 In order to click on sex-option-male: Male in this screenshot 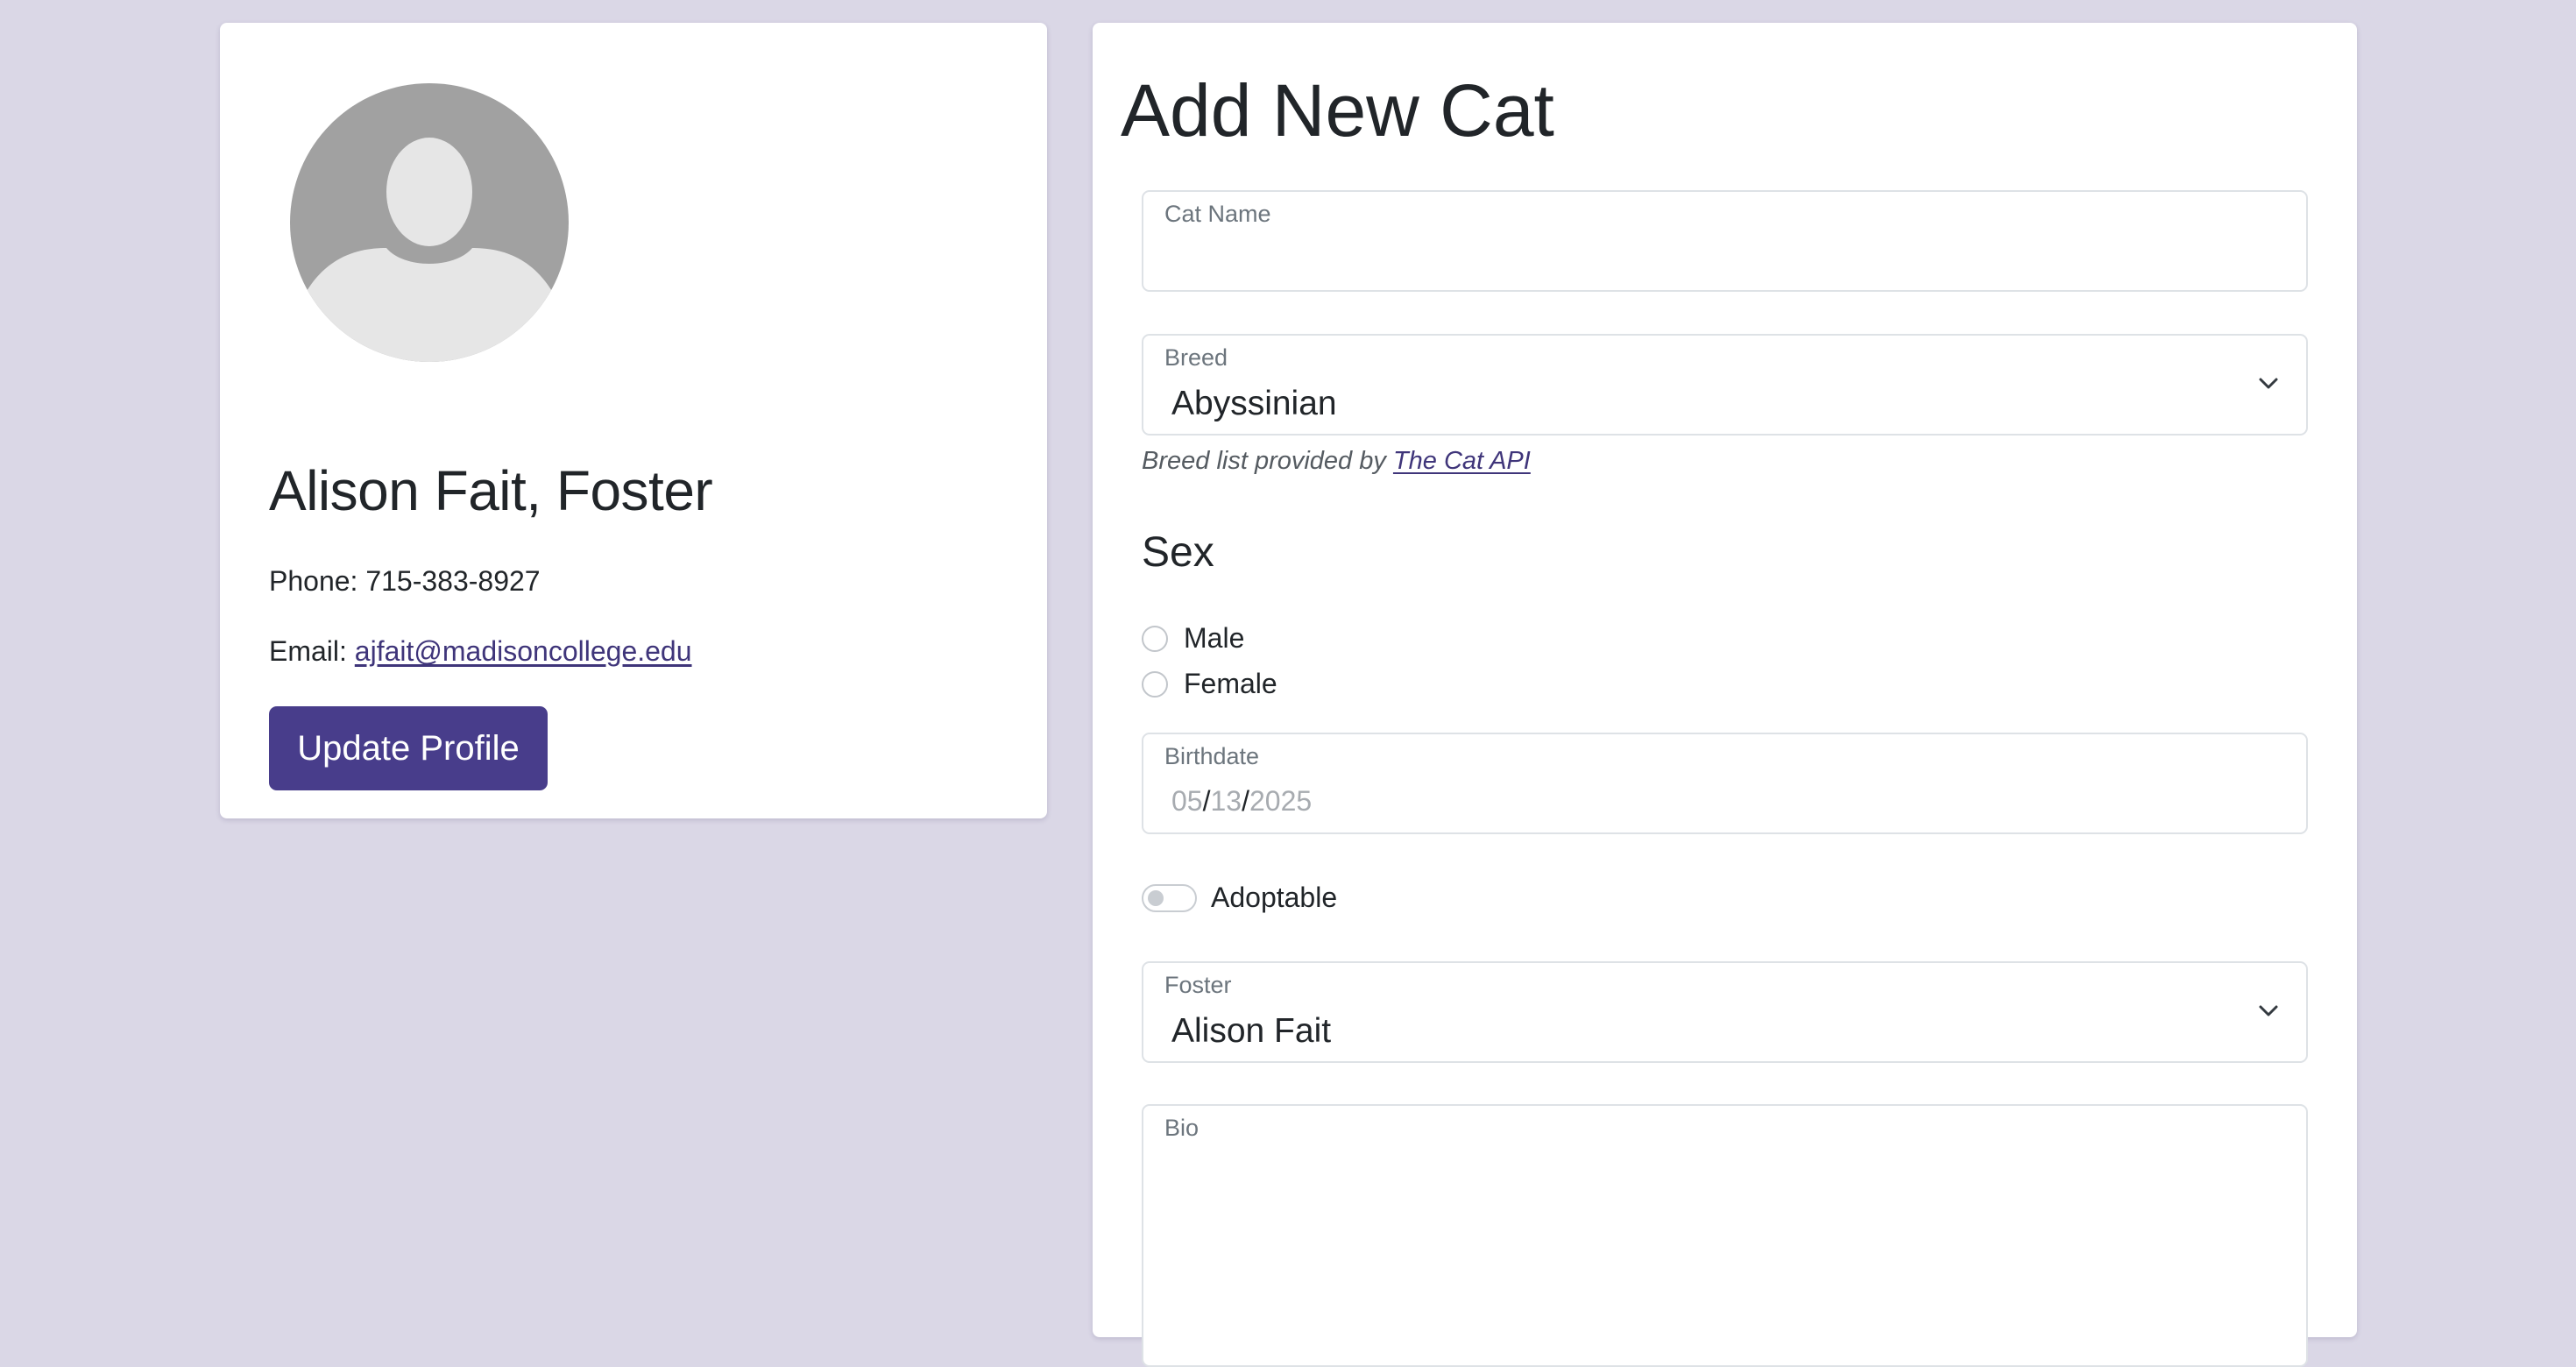, I will do `click(1193, 638)`.